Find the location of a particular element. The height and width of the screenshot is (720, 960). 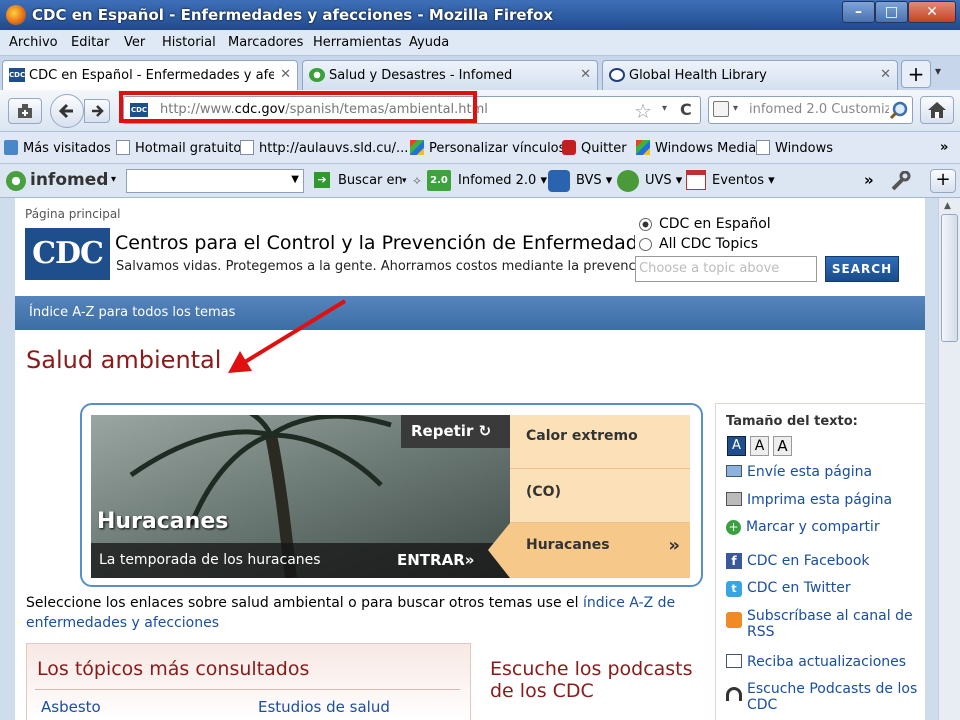

text-size-label: Tamaño del texto: is located at coordinates (792, 421).